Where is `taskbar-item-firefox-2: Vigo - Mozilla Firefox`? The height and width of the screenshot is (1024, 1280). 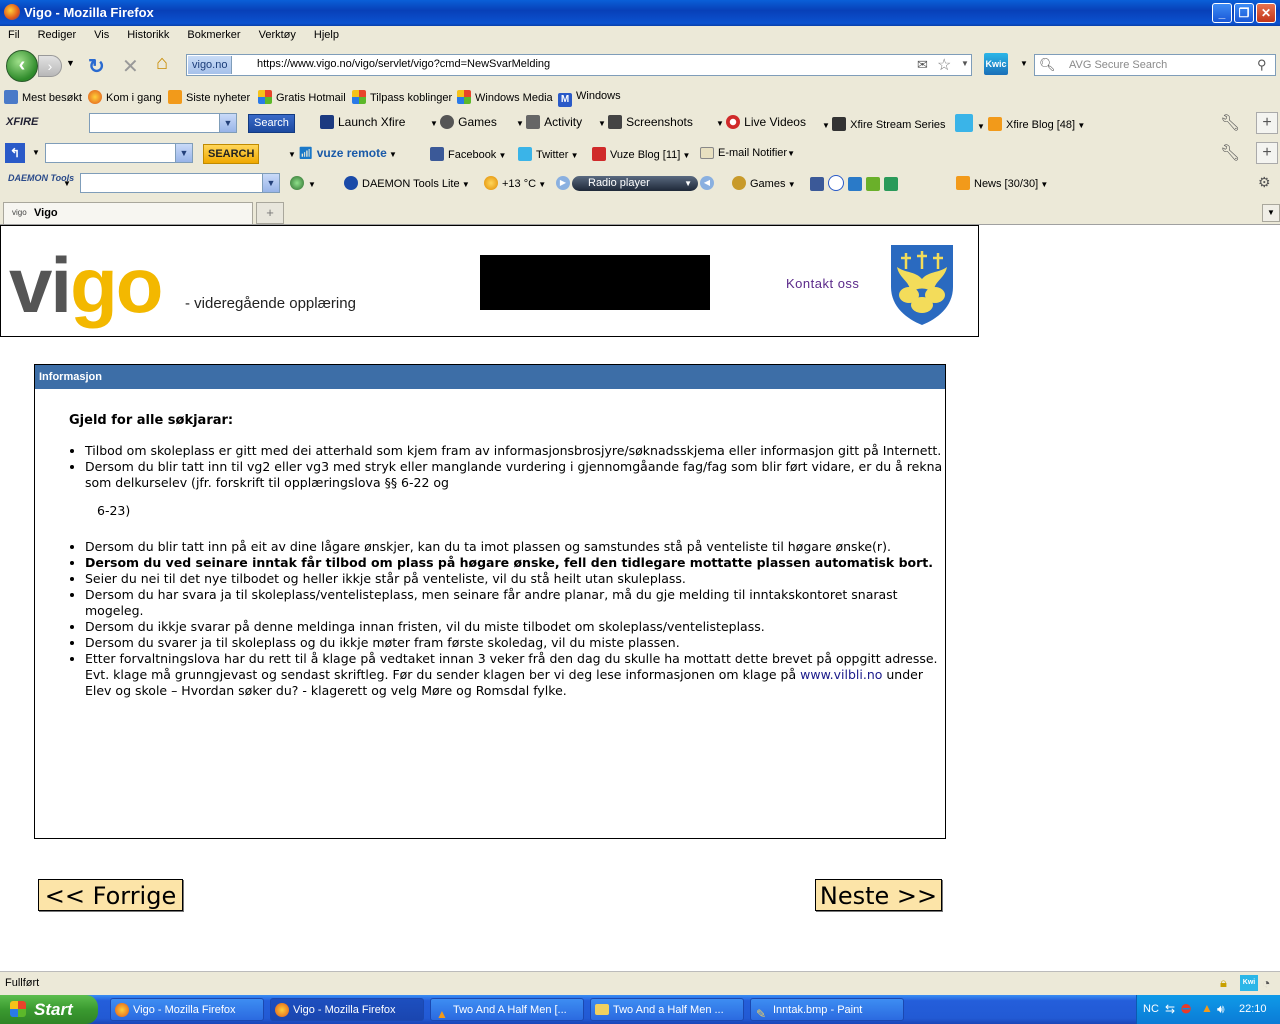 taskbar-item-firefox-2: Vigo - Mozilla Firefox is located at coordinates (347, 1009).